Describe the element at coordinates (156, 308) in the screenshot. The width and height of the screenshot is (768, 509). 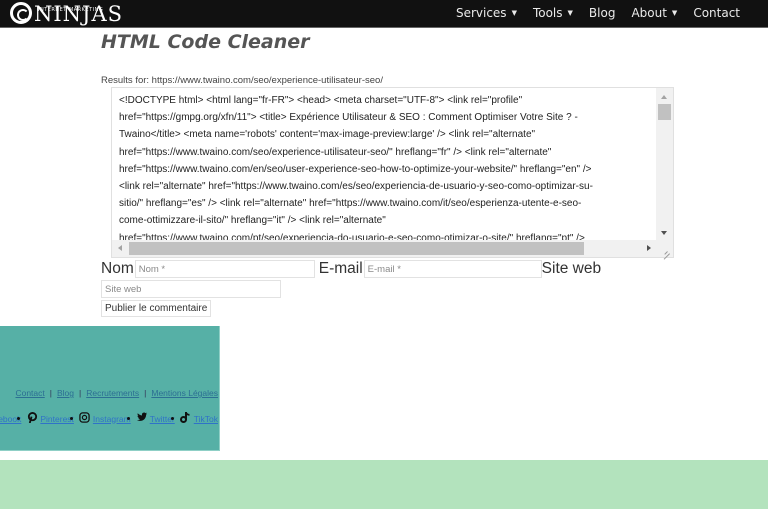
I see `submit-comment-button: Publier le commentaire` at that location.